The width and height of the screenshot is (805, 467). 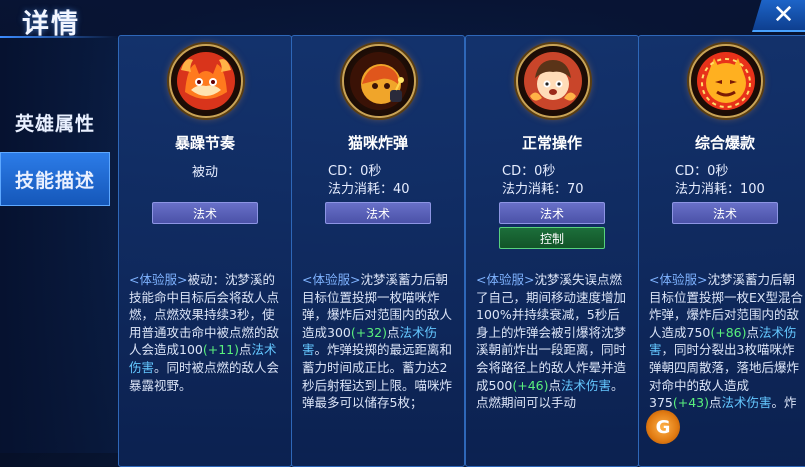 I want to click on badge-control: 控制, so click(x=552, y=238).